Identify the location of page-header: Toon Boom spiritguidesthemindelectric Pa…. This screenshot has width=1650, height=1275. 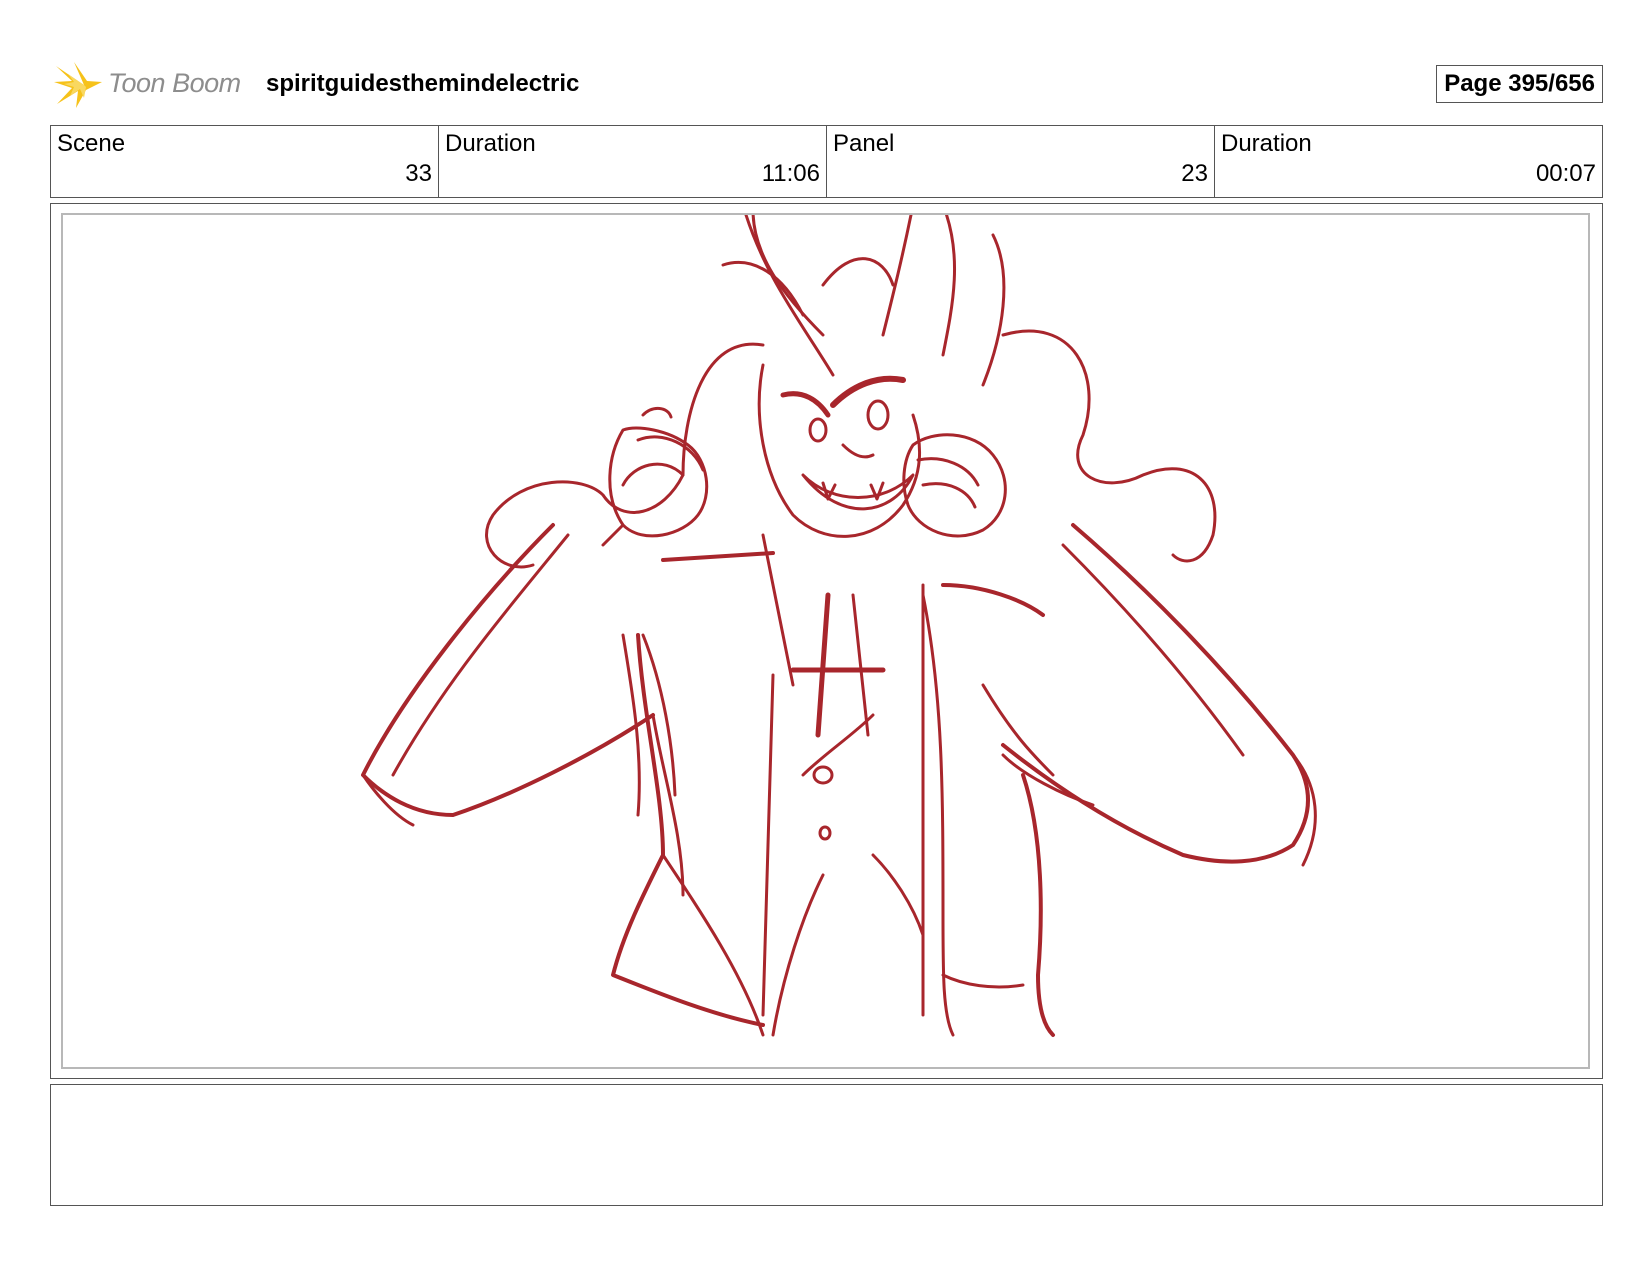
(826, 84).